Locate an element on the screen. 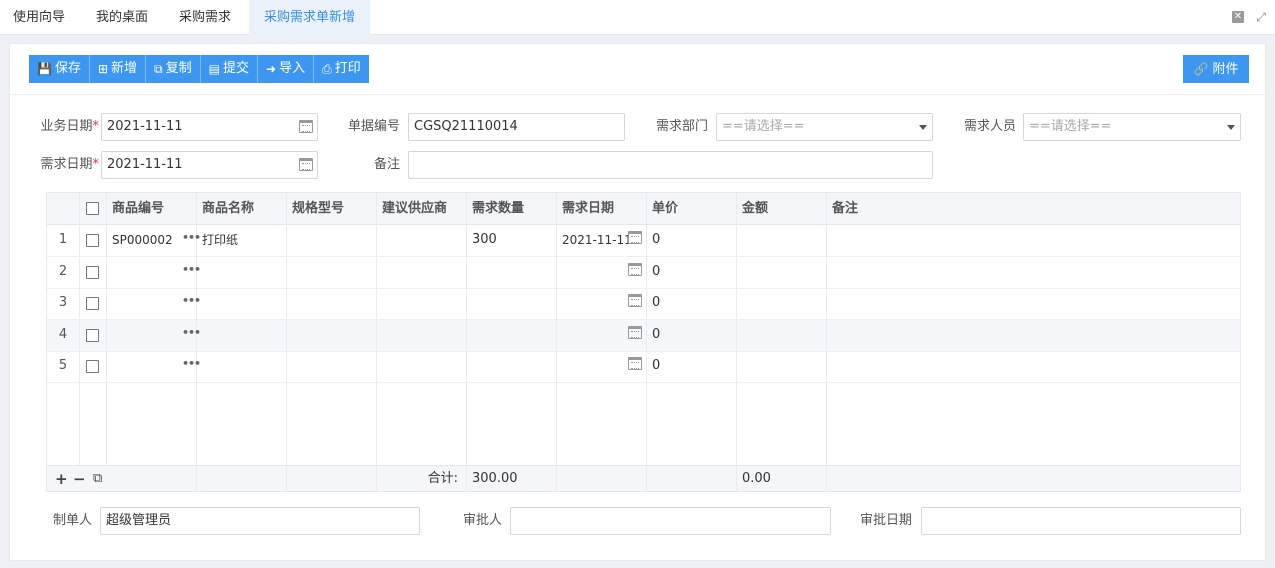  import-button: ➜ 导入 is located at coordinates (286, 69).